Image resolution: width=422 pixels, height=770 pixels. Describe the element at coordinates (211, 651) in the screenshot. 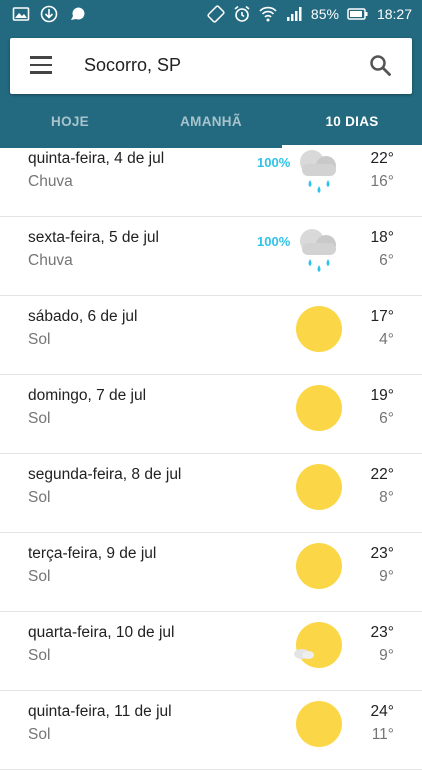

I see `forecast-row: quarta-feira, 10 de jul Sol 23° 9°` at that location.